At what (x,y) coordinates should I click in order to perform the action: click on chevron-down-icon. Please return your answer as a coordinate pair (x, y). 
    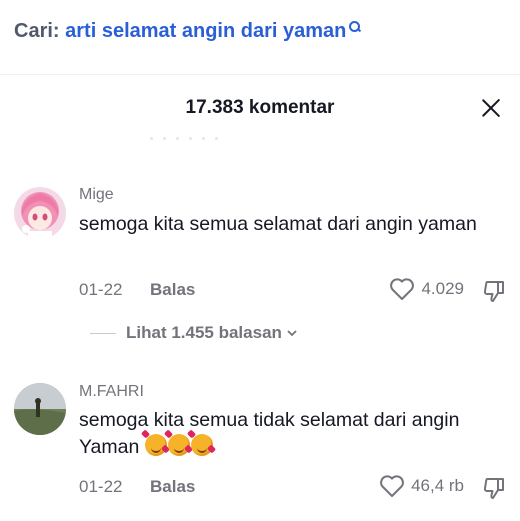
    Looking at the image, I should click on (292, 333).